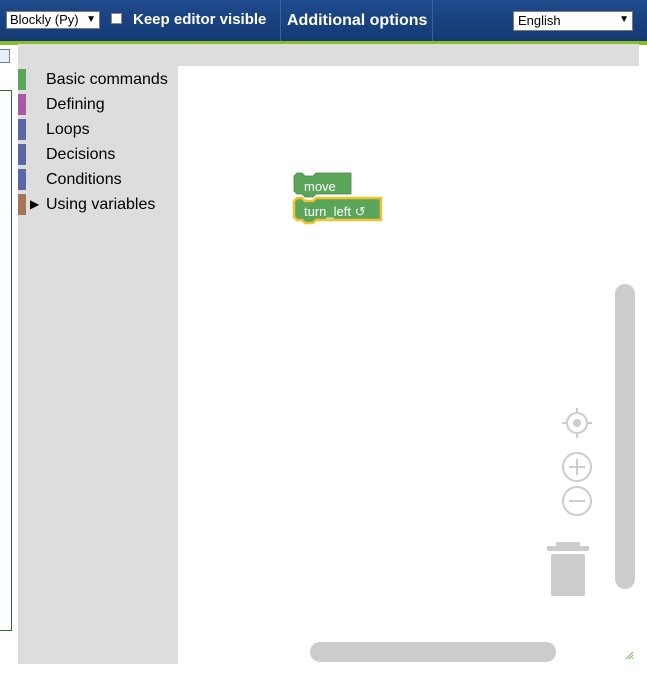 This screenshot has height=674, width=647. I want to click on language-select-value: English, so click(539, 20).